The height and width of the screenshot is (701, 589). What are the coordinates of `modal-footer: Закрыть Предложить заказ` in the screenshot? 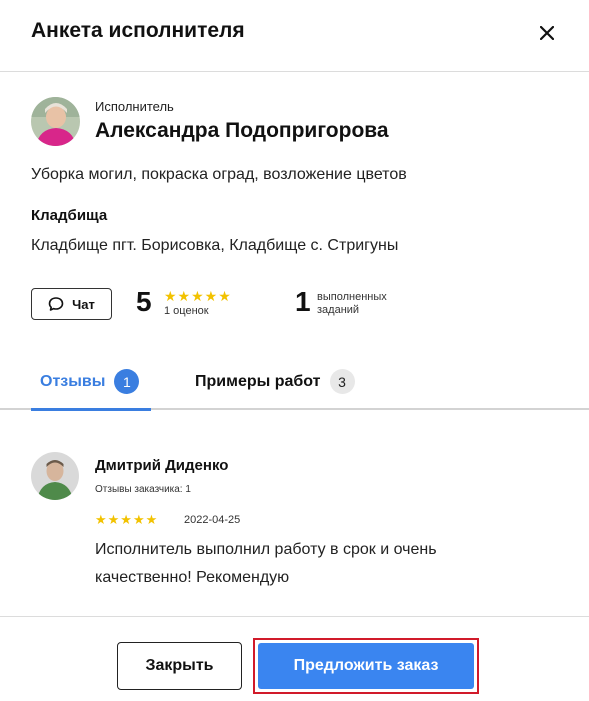 It's located at (294, 658).